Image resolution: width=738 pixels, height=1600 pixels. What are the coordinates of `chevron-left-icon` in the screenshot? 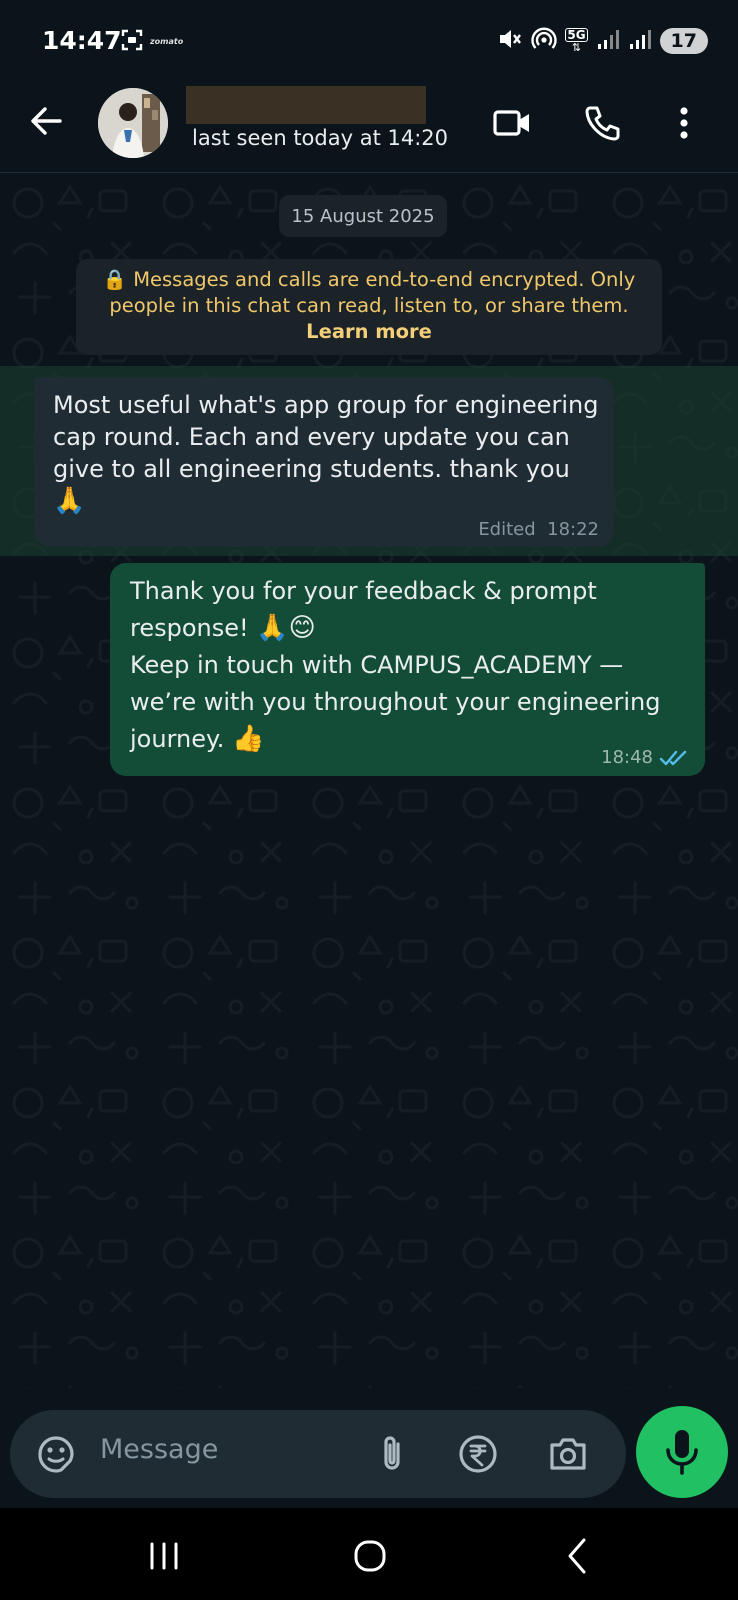 It's located at (577, 1556).